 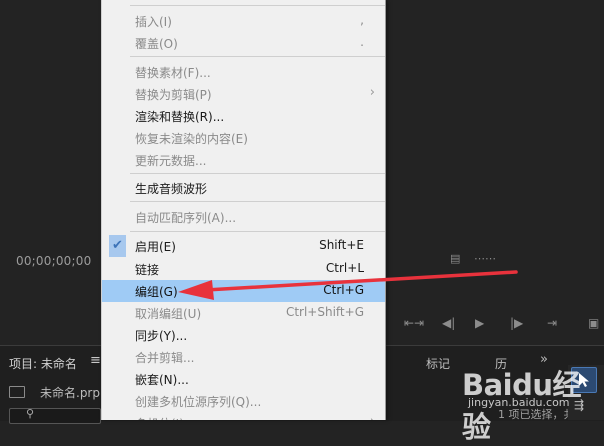 I want to click on menu-item: ✔ 启用(E) Shift+E, so click(x=243, y=246).